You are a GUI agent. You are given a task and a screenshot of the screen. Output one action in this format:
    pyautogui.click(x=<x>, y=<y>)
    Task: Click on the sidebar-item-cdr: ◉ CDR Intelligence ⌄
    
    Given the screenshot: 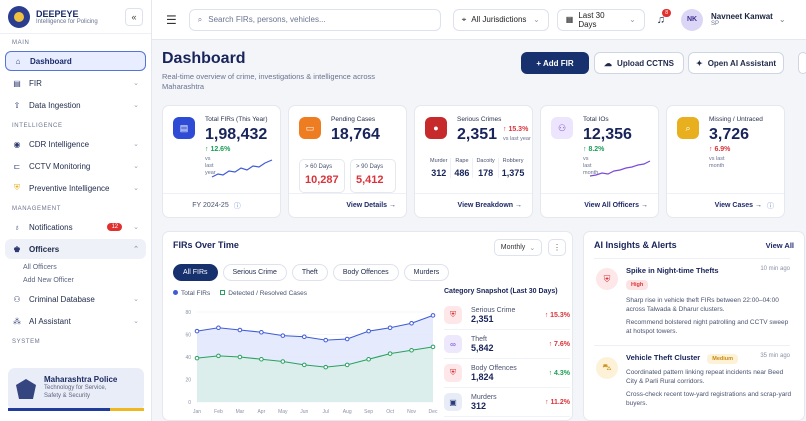 What is the action you would take?
    pyautogui.click(x=75, y=144)
    